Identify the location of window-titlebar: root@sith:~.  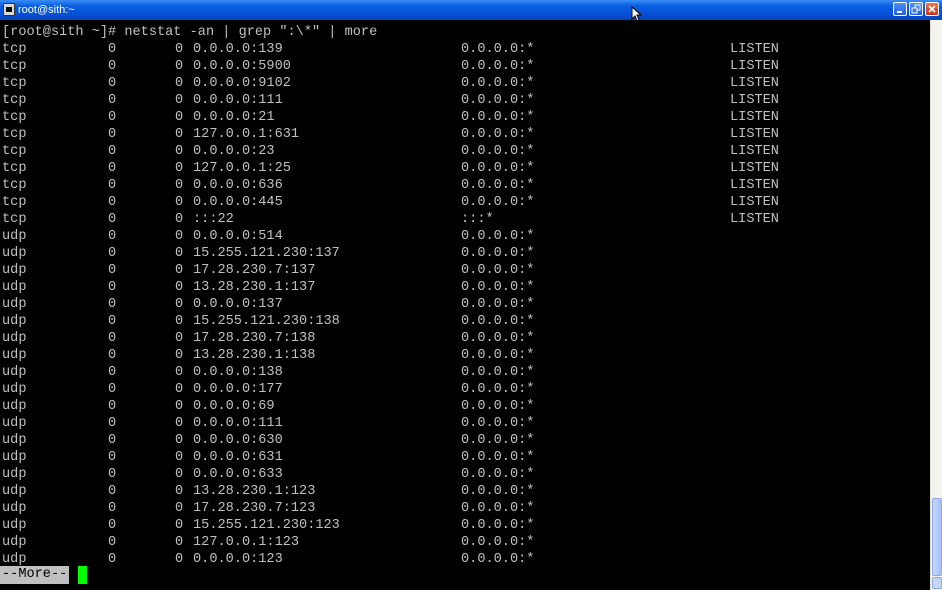
(471, 11).